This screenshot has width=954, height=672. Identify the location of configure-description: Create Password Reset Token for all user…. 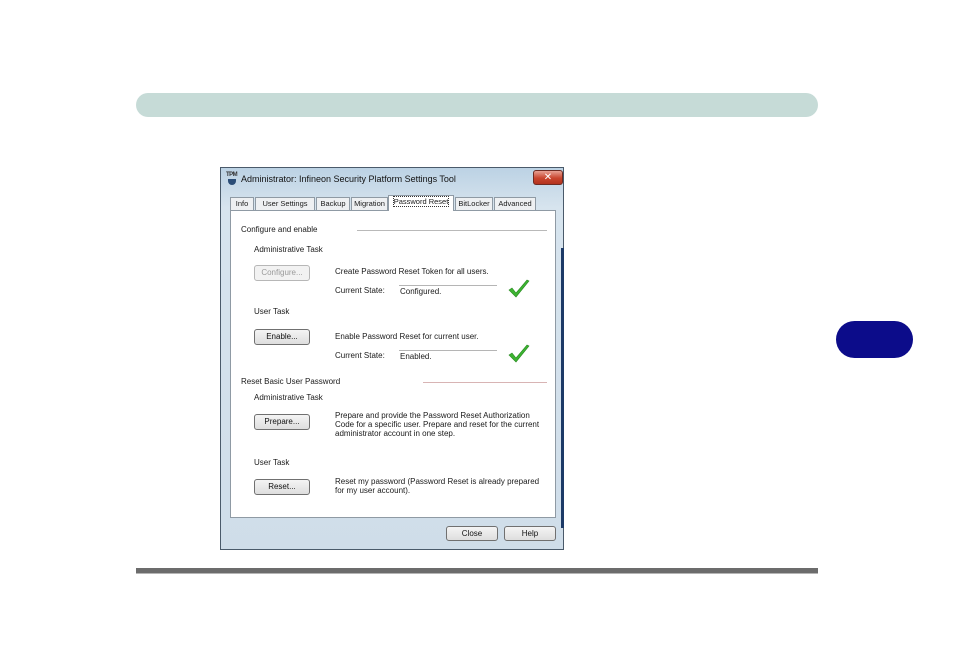
(412, 271).